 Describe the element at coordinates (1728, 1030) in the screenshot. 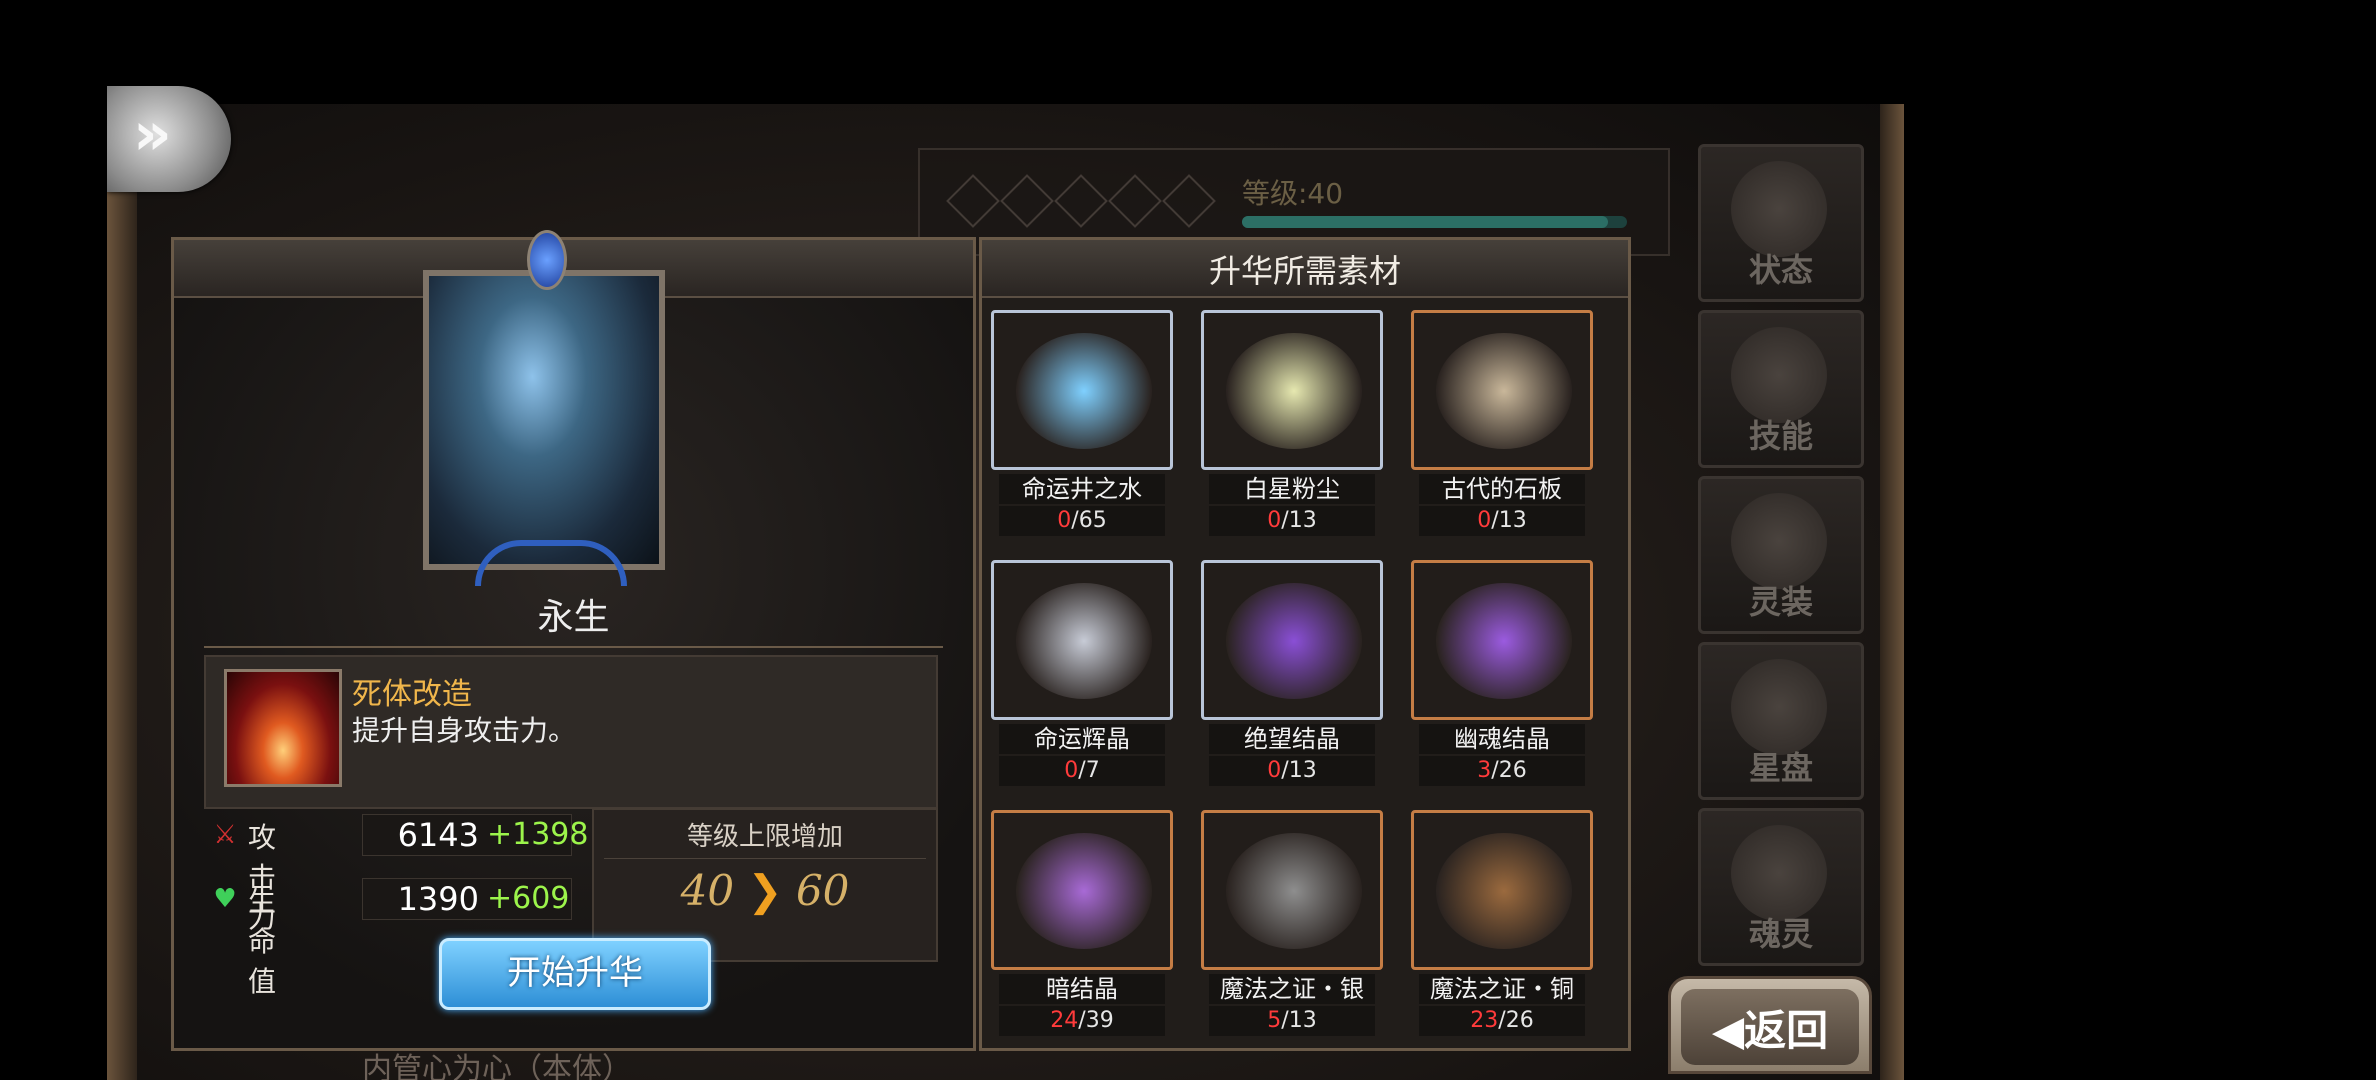

I see `arrow-left-icon: ◀` at that location.